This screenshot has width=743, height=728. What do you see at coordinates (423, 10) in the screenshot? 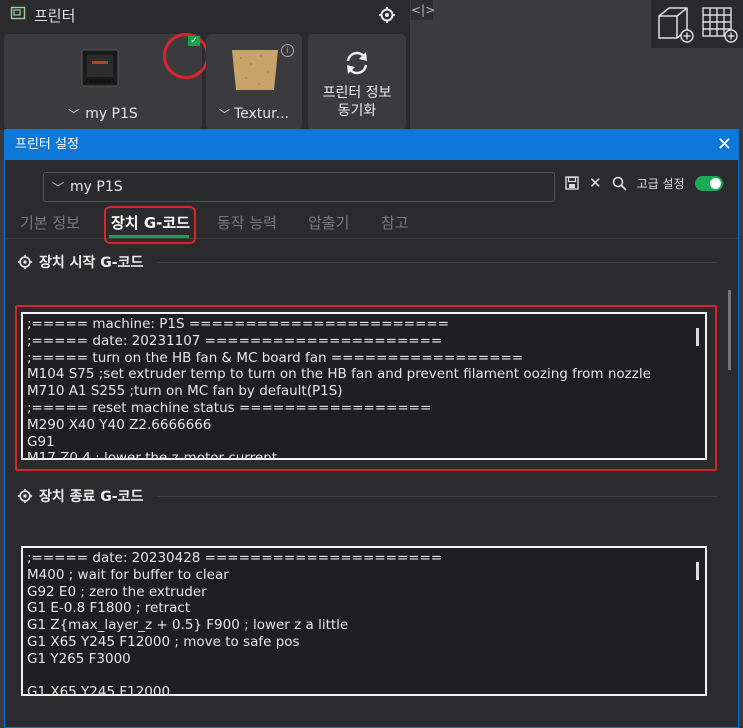
I see `collapse-sidebar-button: <|>` at bounding box center [423, 10].